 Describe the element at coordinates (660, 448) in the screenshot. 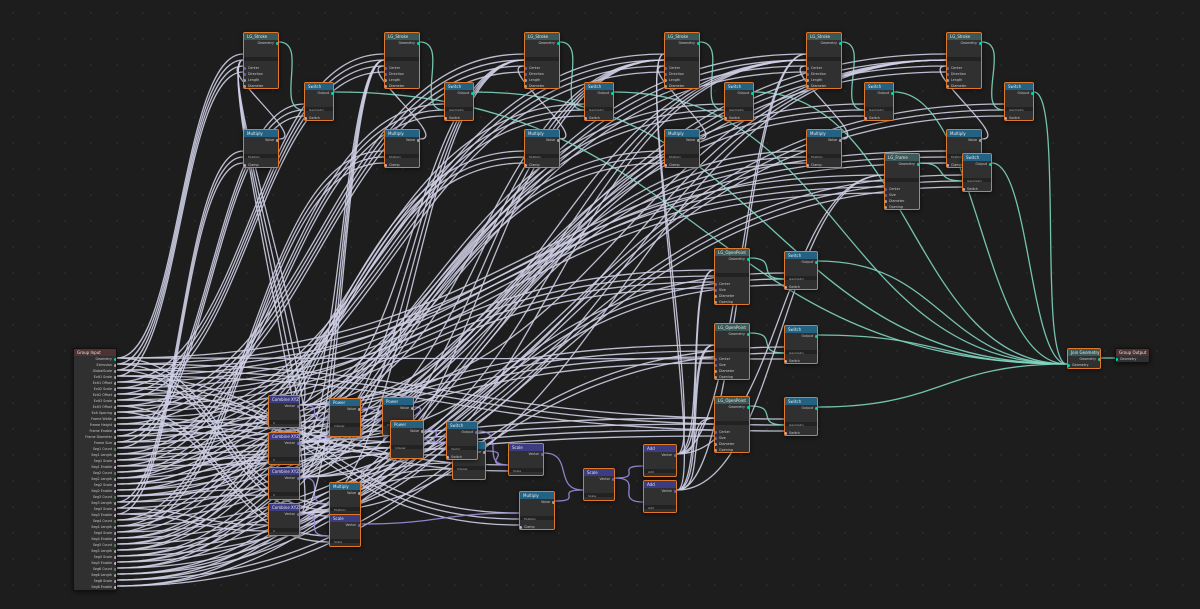

I see `node-header: Add` at that location.